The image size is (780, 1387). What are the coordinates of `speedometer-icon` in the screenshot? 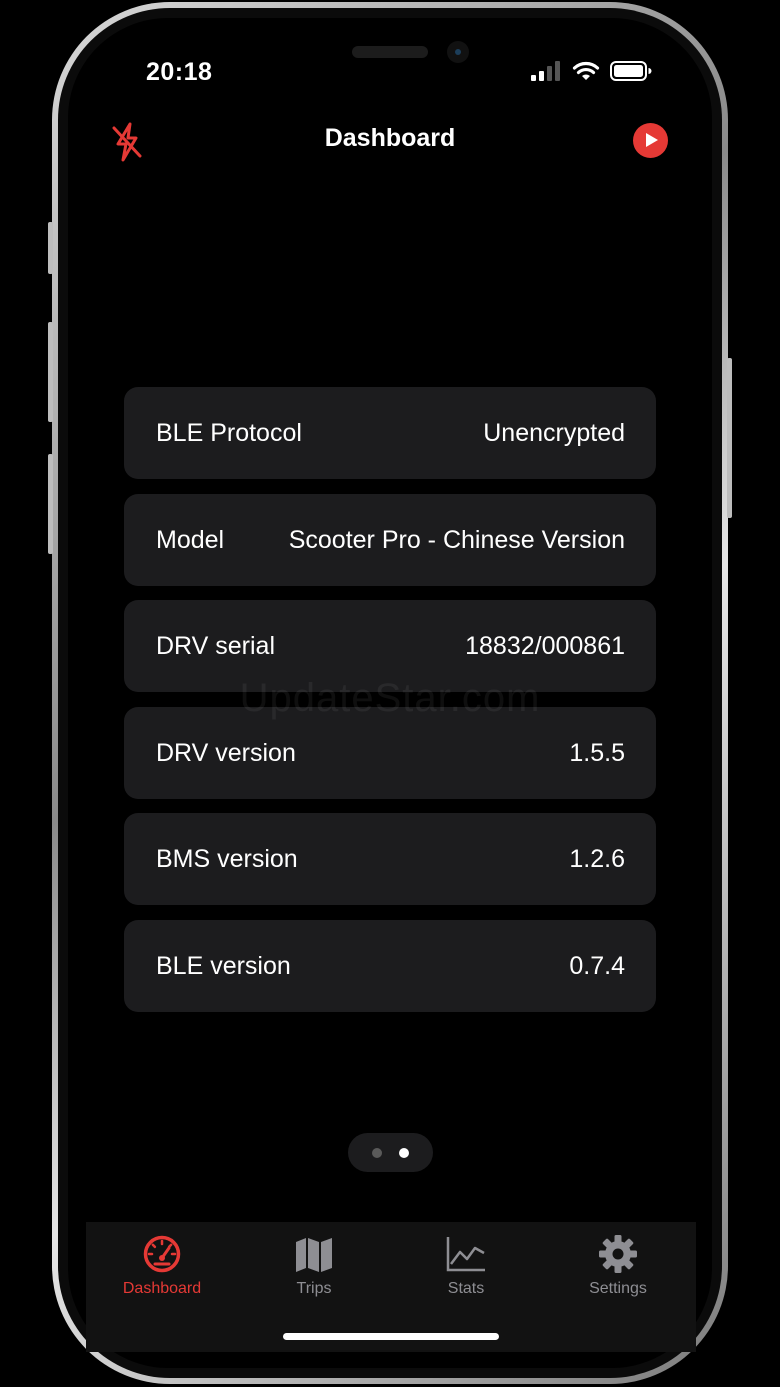 It's located at (162, 1254).